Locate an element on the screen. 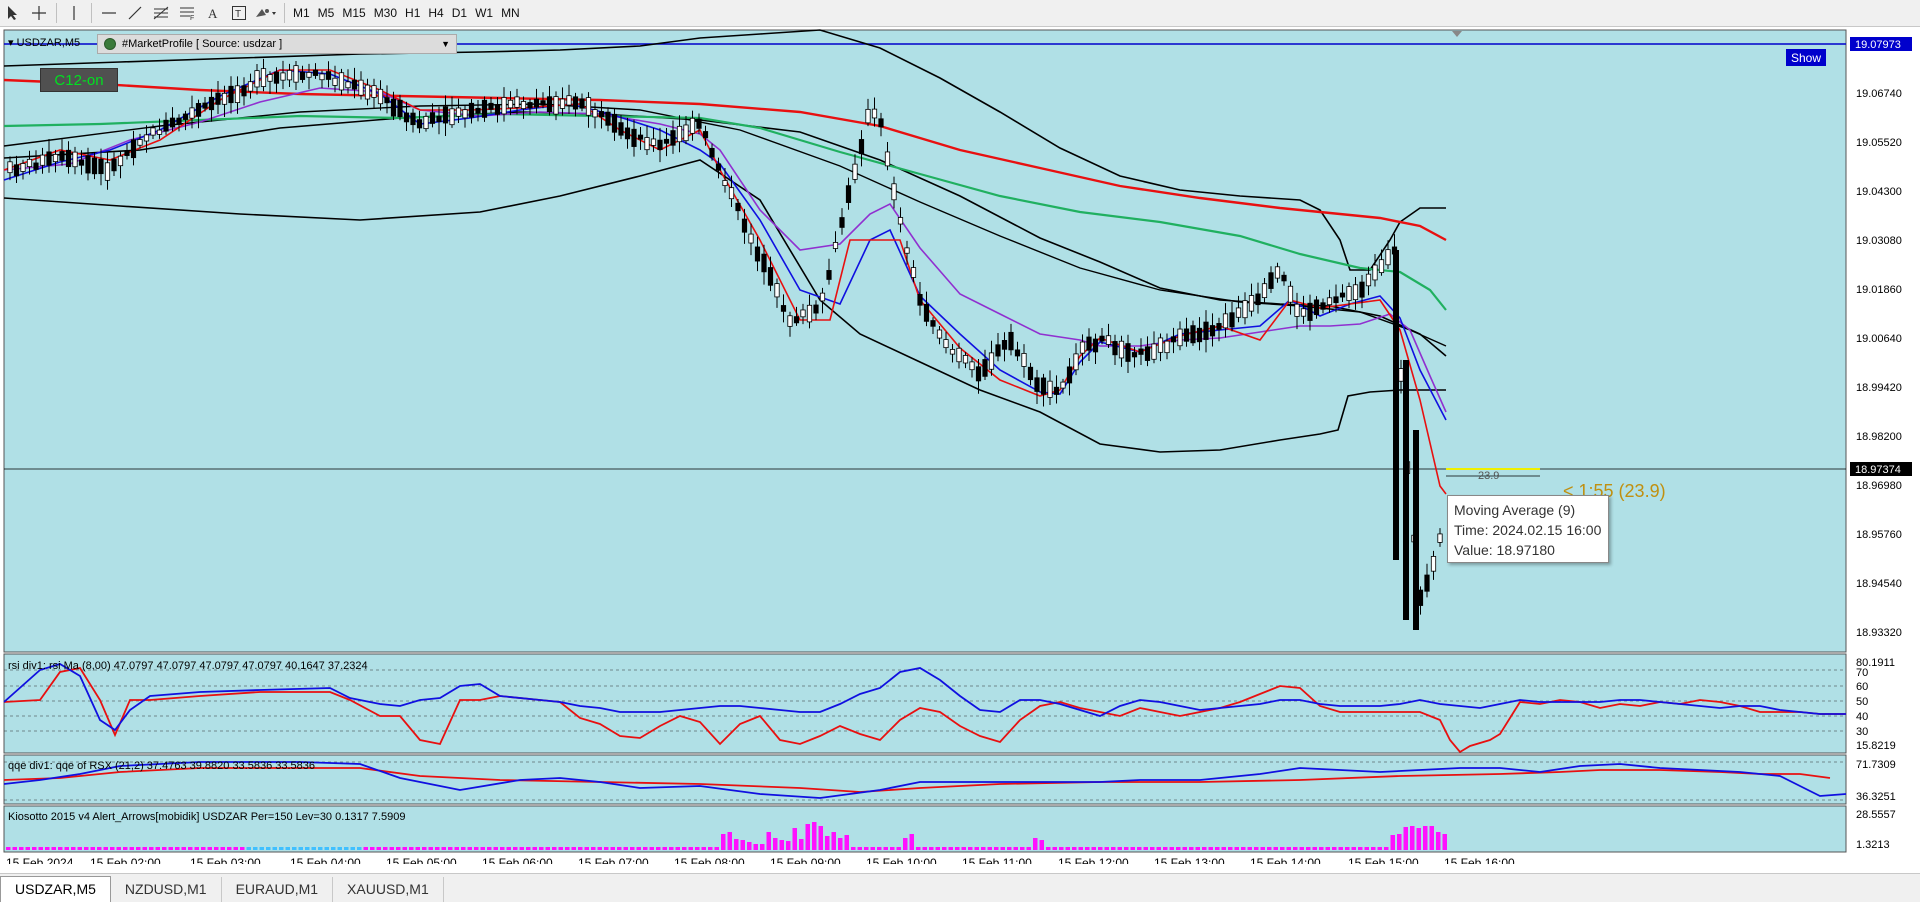 This screenshot has height=902, width=1920. horizontal-line-icon is located at coordinates (109, 13).